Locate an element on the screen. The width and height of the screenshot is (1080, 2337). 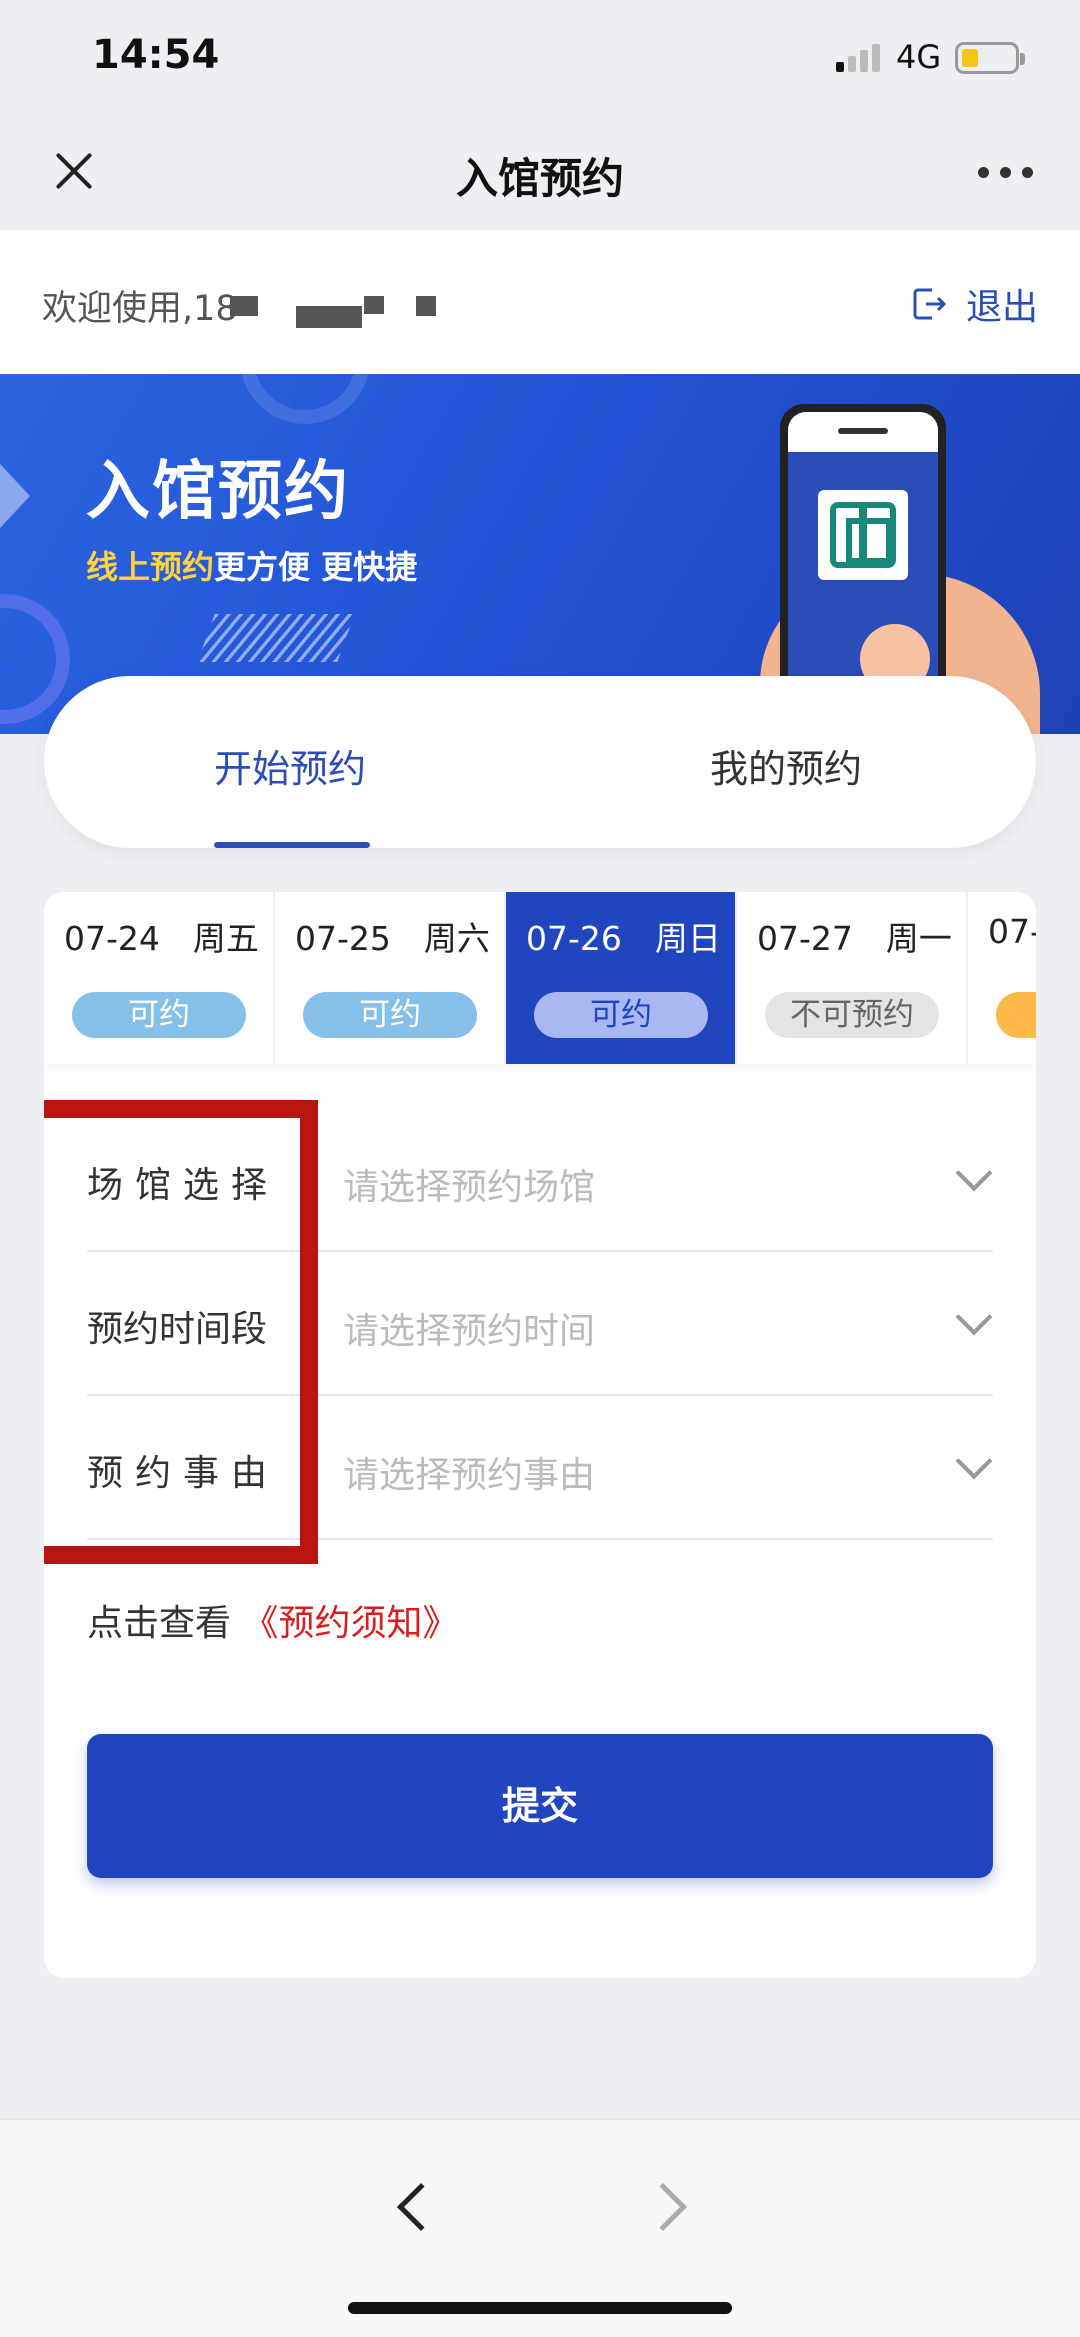
date-option: 07-27 周一 不可预约 is located at coordinates (852, 978).